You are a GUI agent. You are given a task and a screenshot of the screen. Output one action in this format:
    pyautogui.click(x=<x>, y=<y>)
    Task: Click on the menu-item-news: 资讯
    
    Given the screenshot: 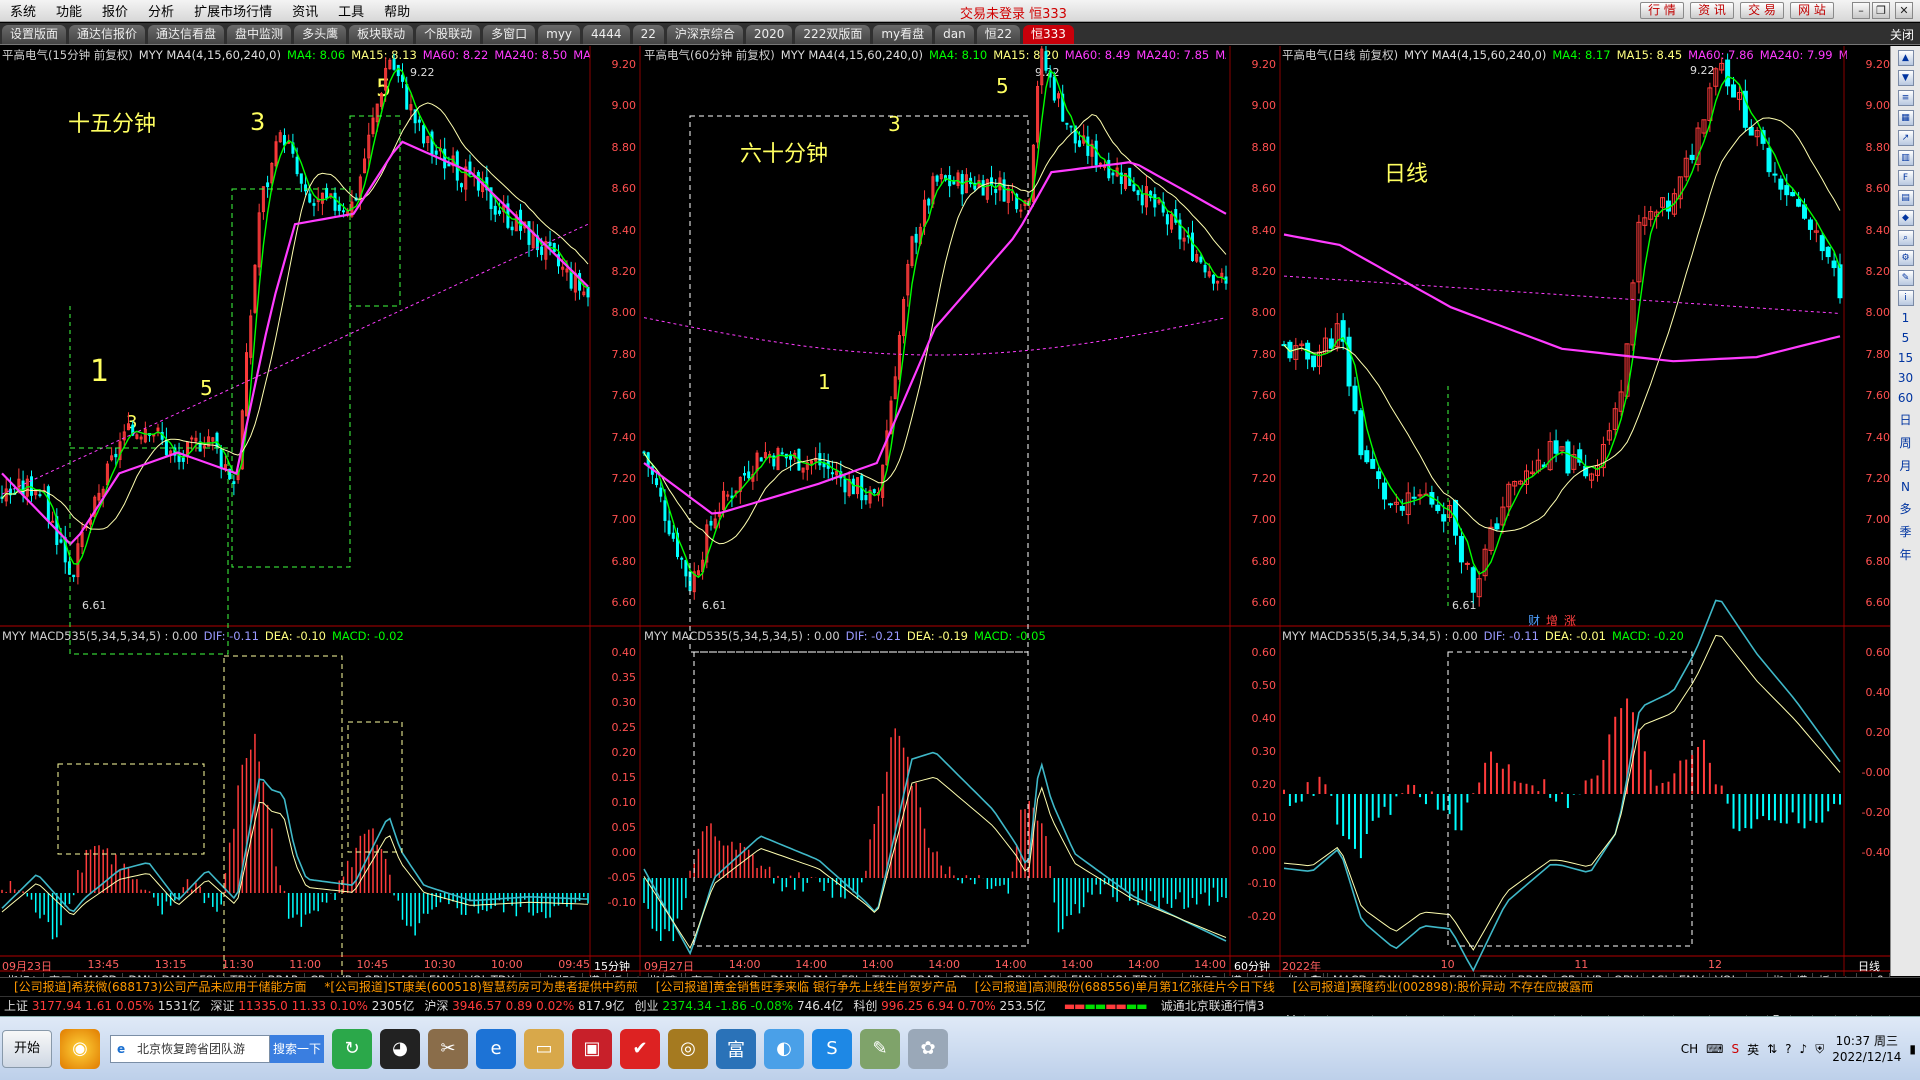 What is the action you would take?
    pyautogui.click(x=305, y=10)
    